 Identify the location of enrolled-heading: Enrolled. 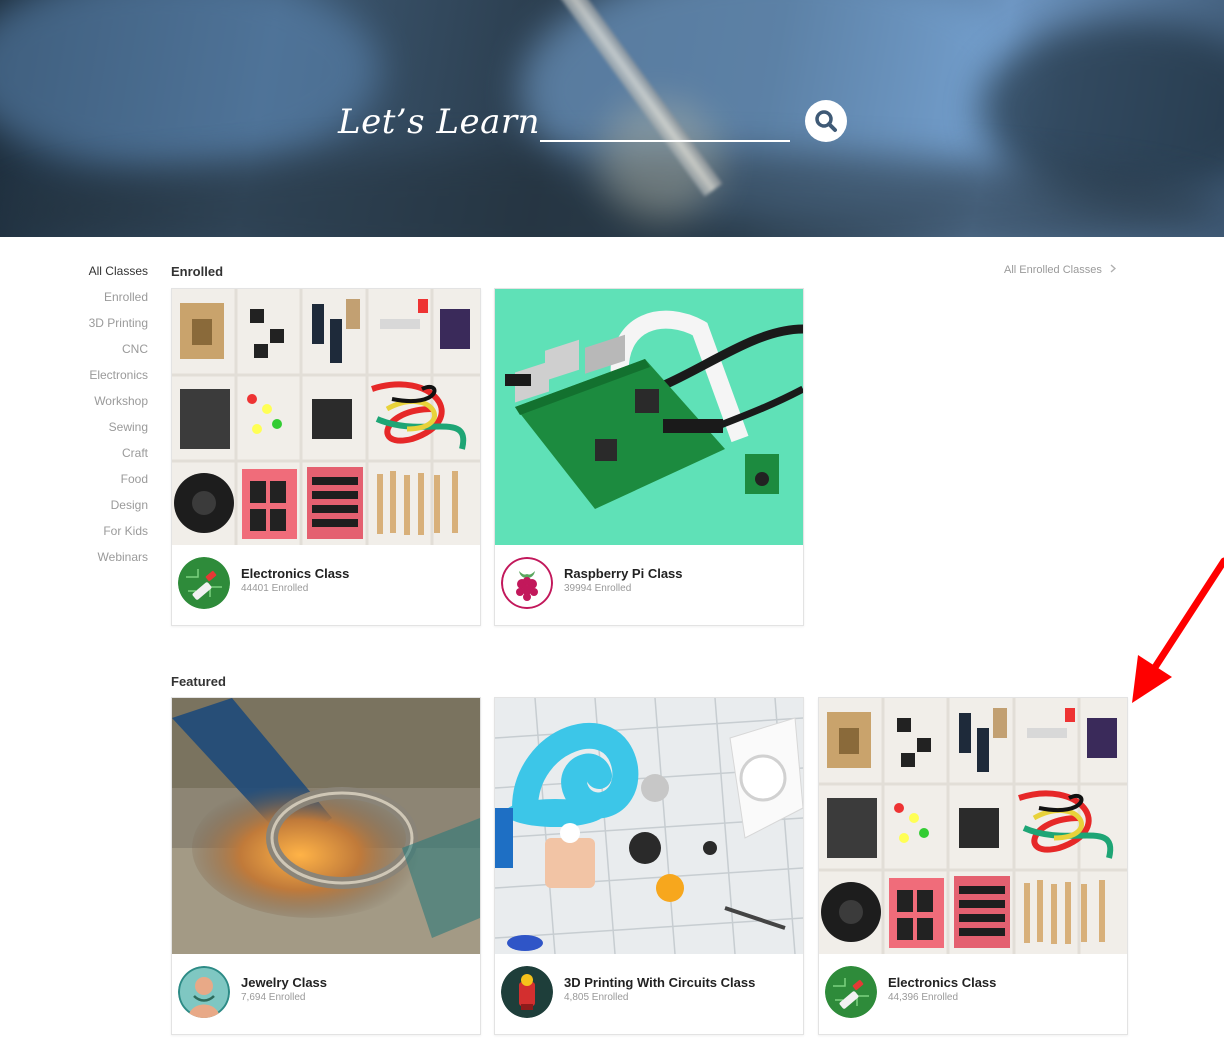
(197, 271).